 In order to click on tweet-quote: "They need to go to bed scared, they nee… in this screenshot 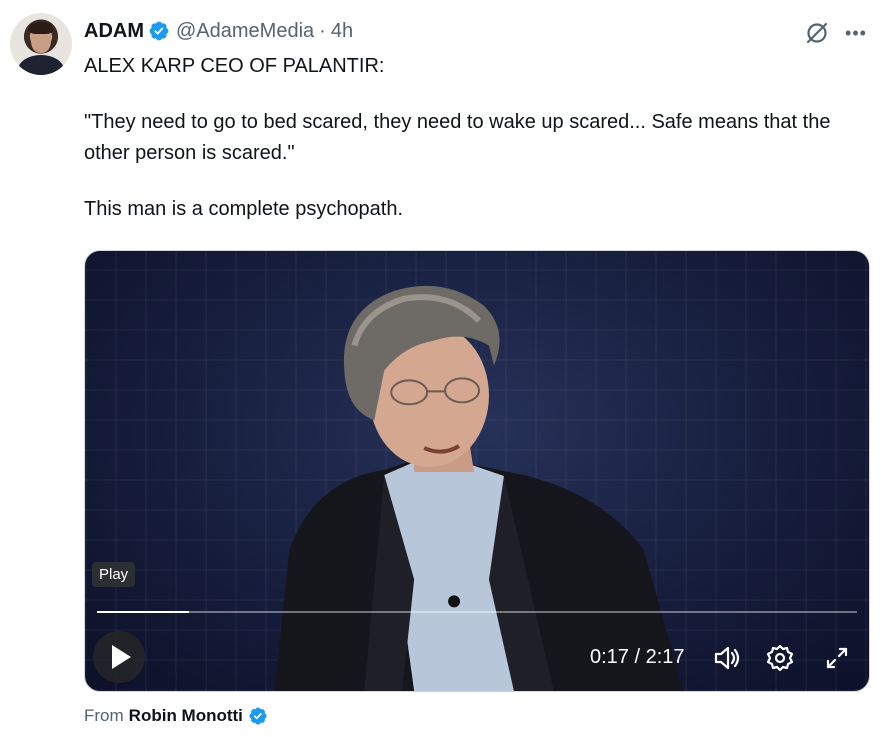, I will do `click(457, 137)`.